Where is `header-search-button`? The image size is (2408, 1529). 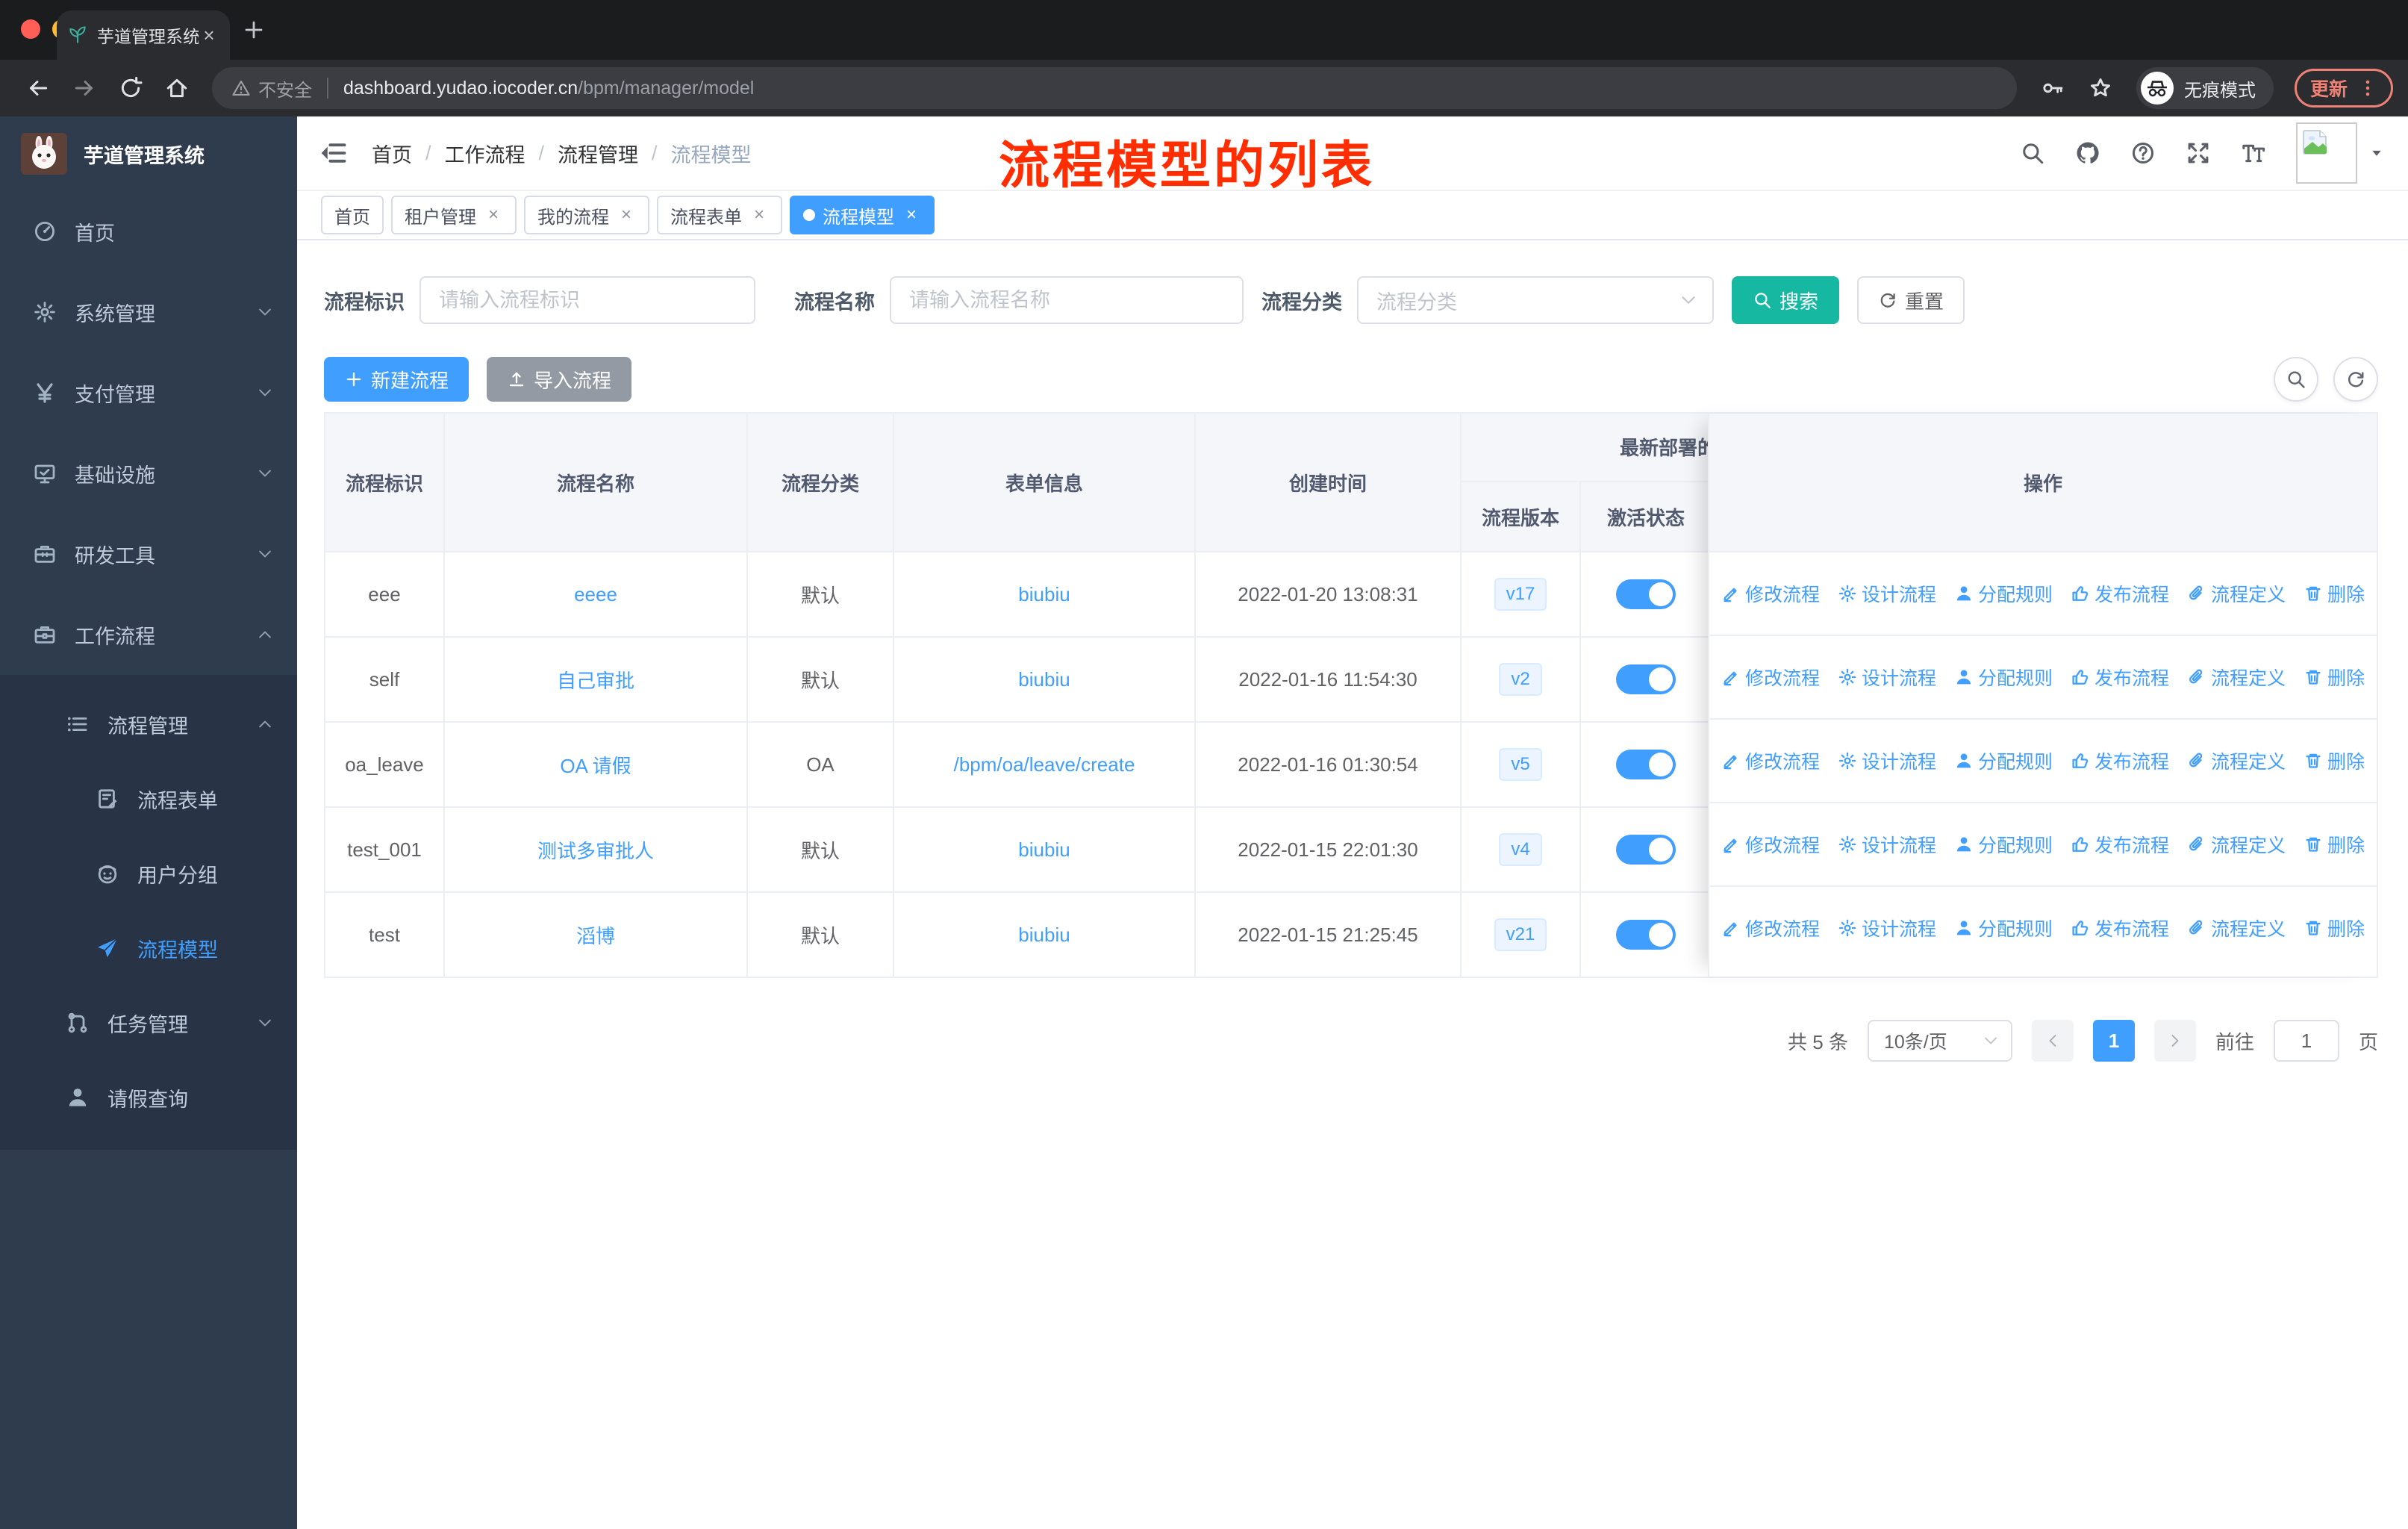 header-search-button is located at coordinates (2032, 153).